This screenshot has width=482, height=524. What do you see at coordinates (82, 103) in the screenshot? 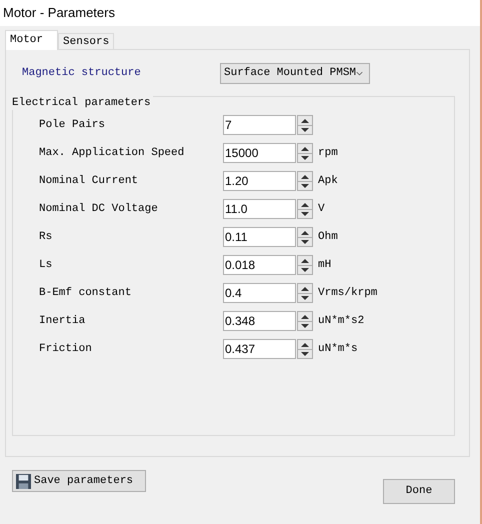
I see `group-title: Electrical parameters` at bounding box center [82, 103].